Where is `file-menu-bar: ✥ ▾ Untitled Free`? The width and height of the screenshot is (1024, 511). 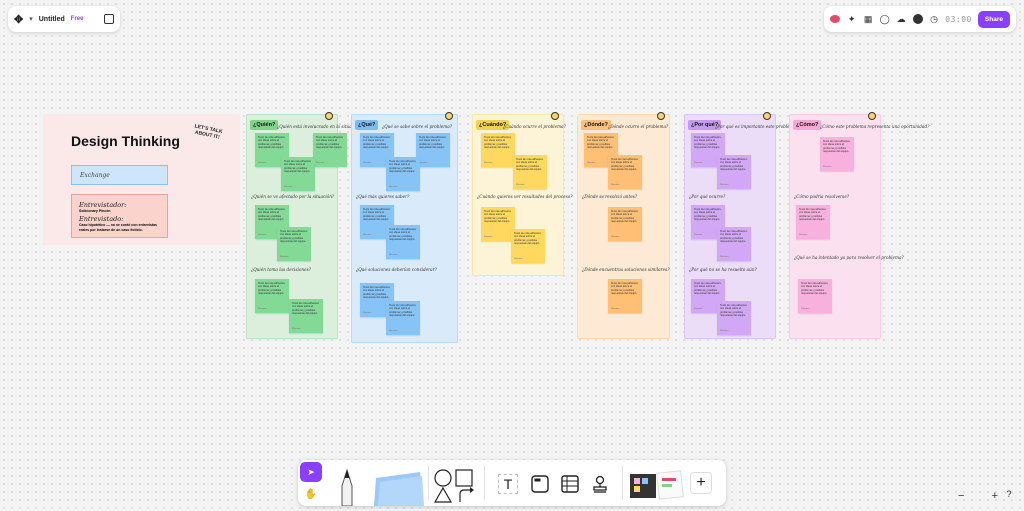 file-menu-bar: ✥ ▾ Untitled Free is located at coordinates (64, 19).